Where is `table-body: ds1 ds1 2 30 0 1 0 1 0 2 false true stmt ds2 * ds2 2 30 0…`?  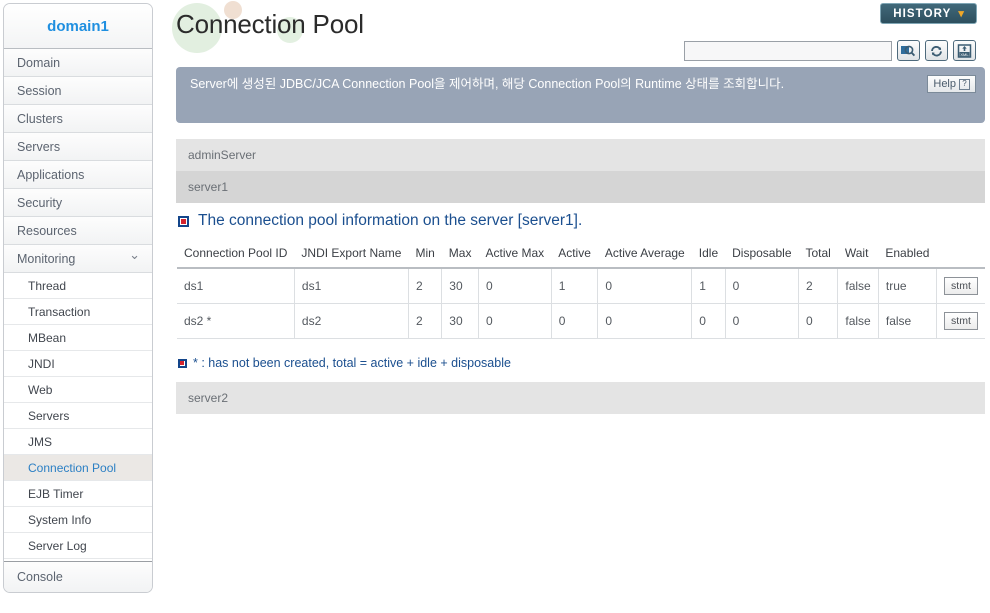
table-body: ds1 ds1 2 30 0 1 0 1 0 2 false true stmt ds2 * ds2 2 30 0… is located at coordinates (581, 303).